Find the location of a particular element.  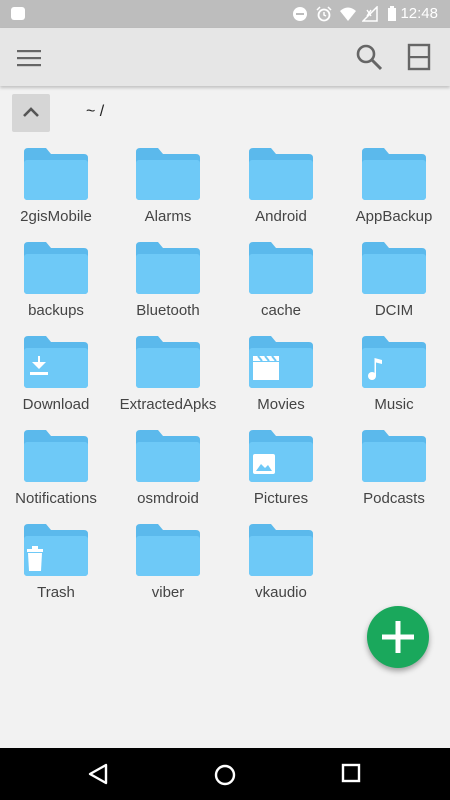

folder-alarms: Alarms is located at coordinates (168, 187).